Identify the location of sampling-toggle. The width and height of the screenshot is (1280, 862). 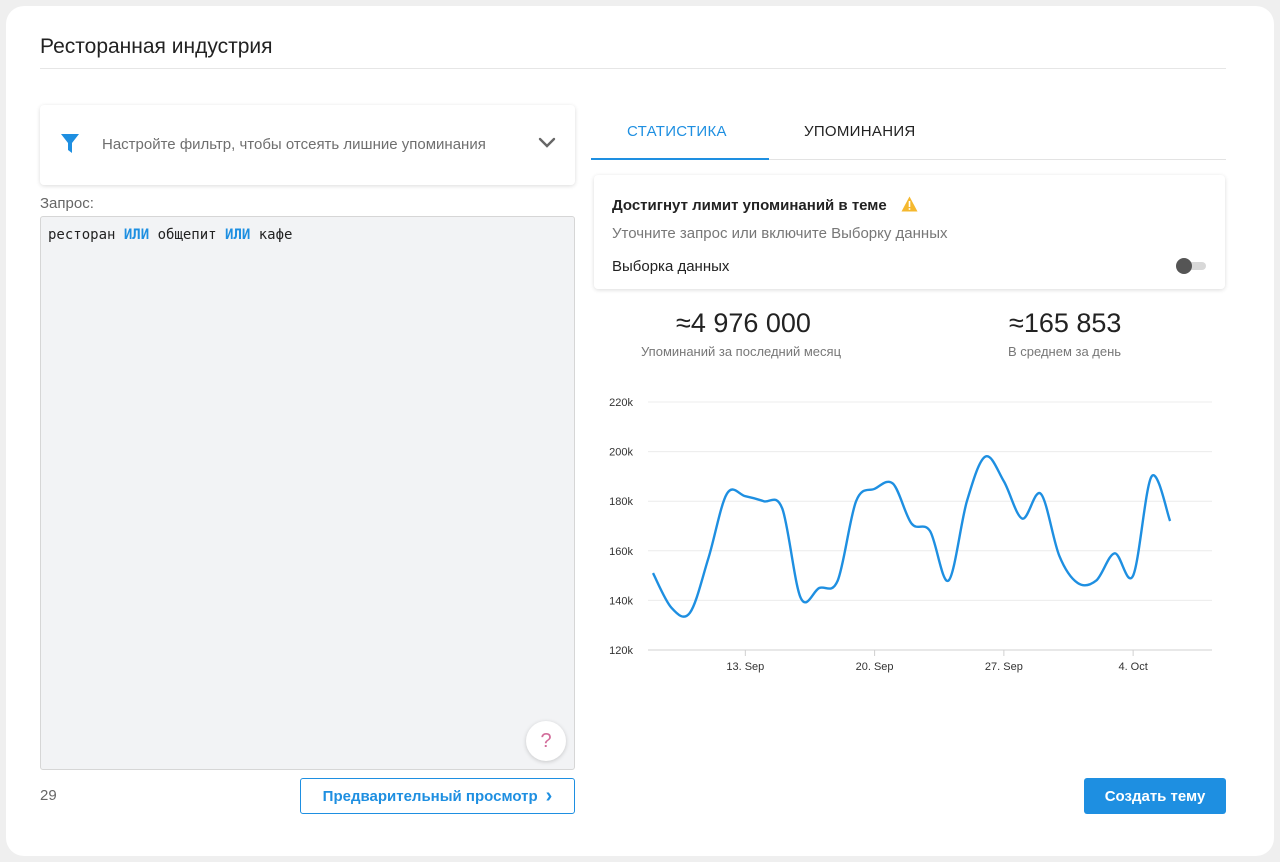
(1191, 266).